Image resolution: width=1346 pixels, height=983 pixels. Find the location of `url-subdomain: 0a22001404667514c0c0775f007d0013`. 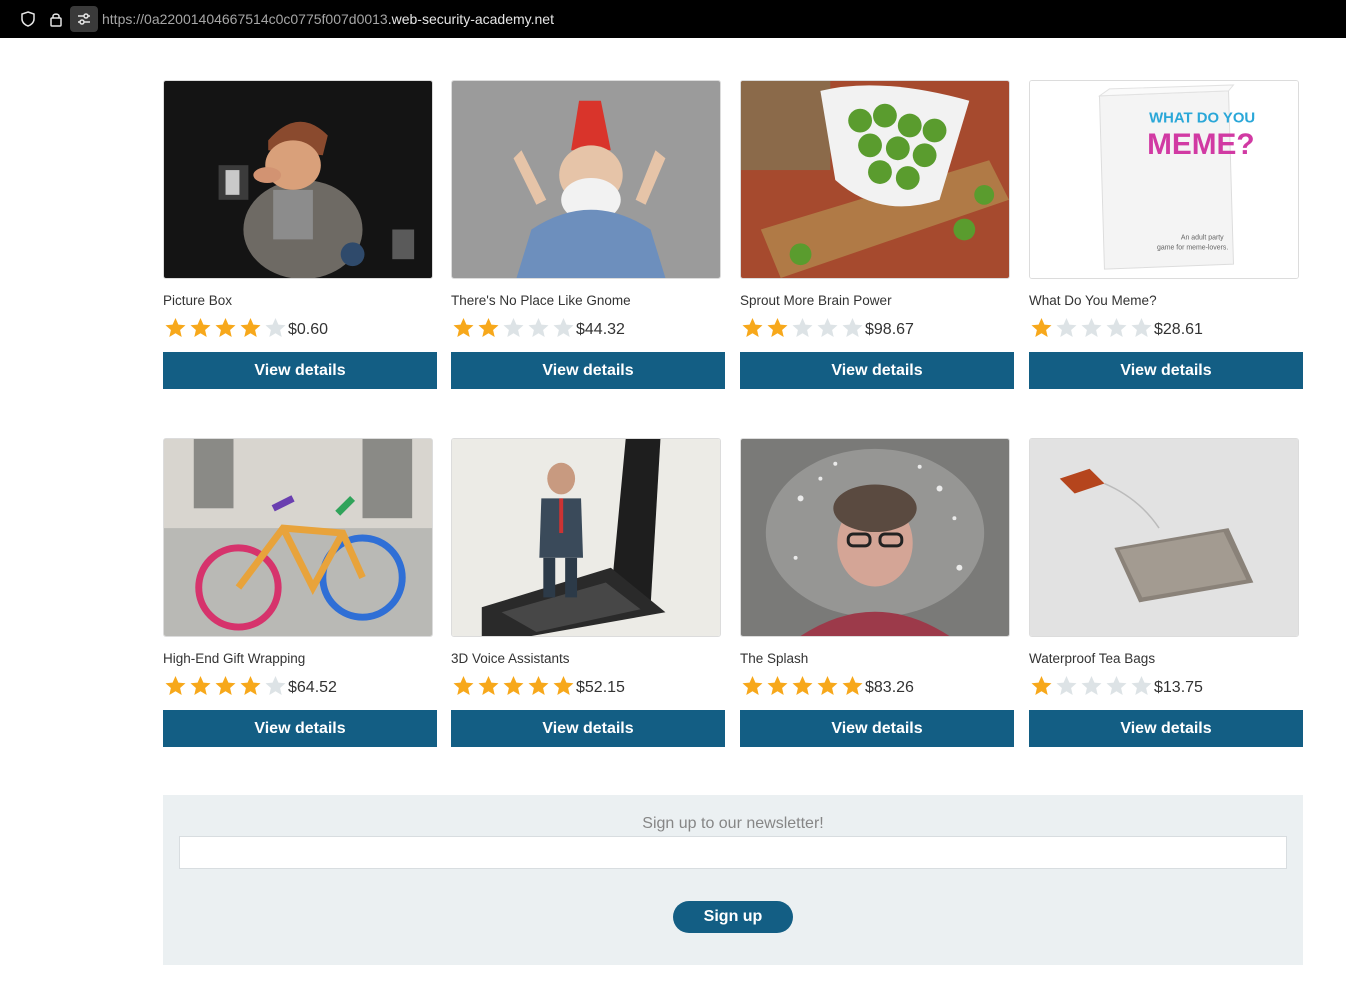

url-subdomain: 0a22001404667514c0c0775f007d0013 is located at coordinates (266, 19).